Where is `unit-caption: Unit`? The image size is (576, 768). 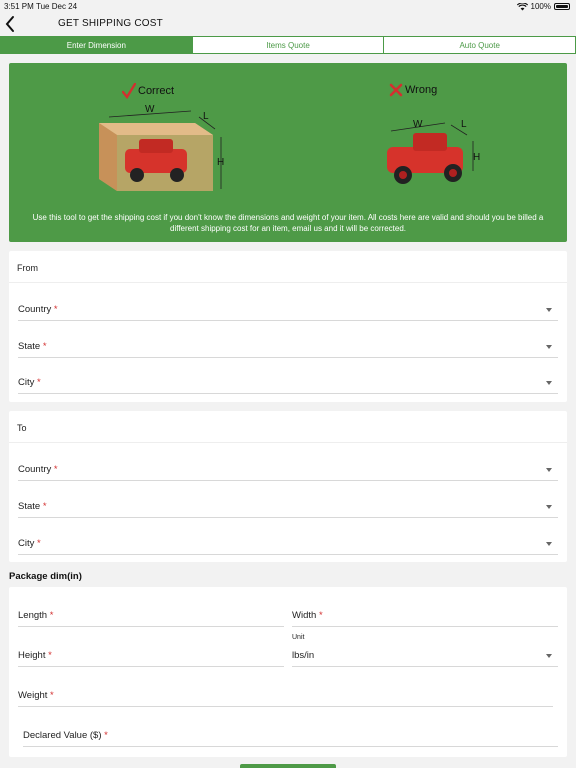
unit-caption: Unit is located at coordinates (298, 637).